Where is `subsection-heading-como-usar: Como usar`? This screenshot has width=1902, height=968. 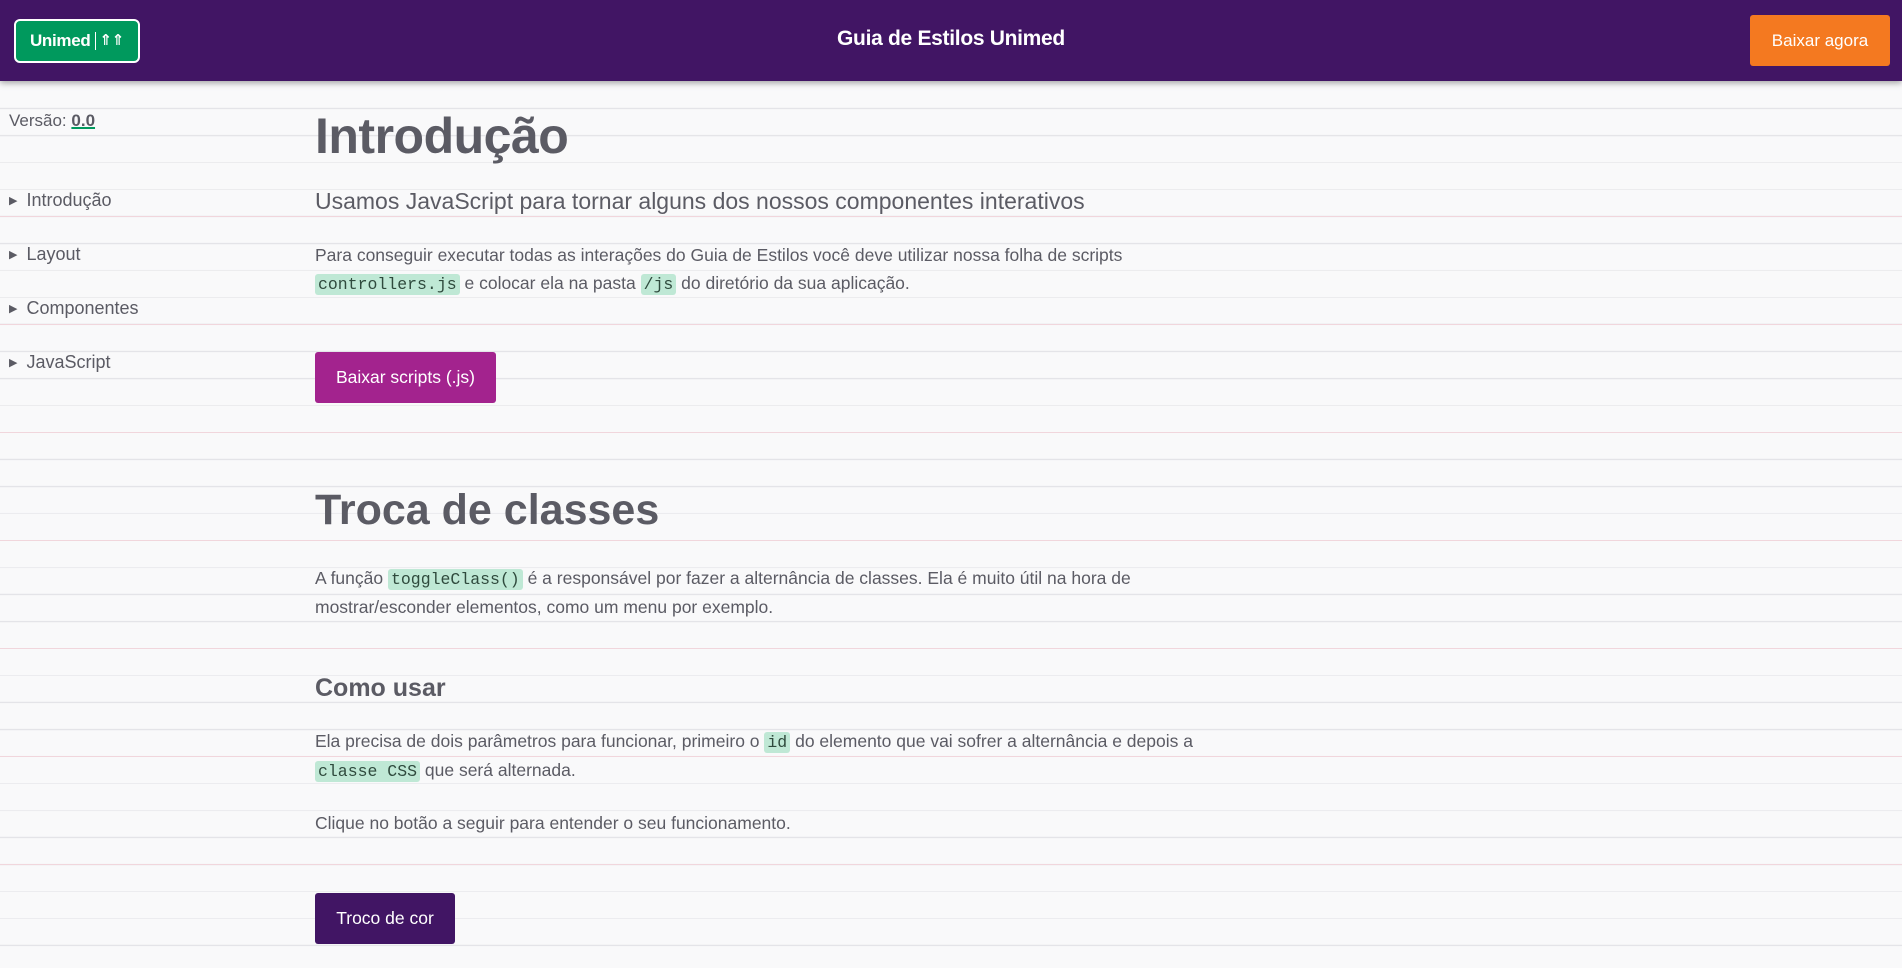
subsection-heading-como-usar: Como usar is located at coordinates (380, 688).